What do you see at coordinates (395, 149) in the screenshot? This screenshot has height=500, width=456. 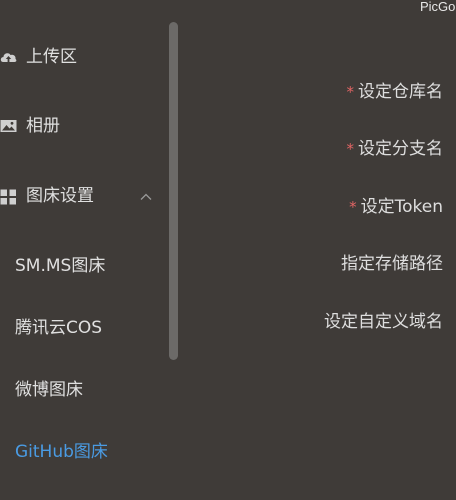 I see `branch-name-label: * 设定分支名` at bounding box center [395, 149].